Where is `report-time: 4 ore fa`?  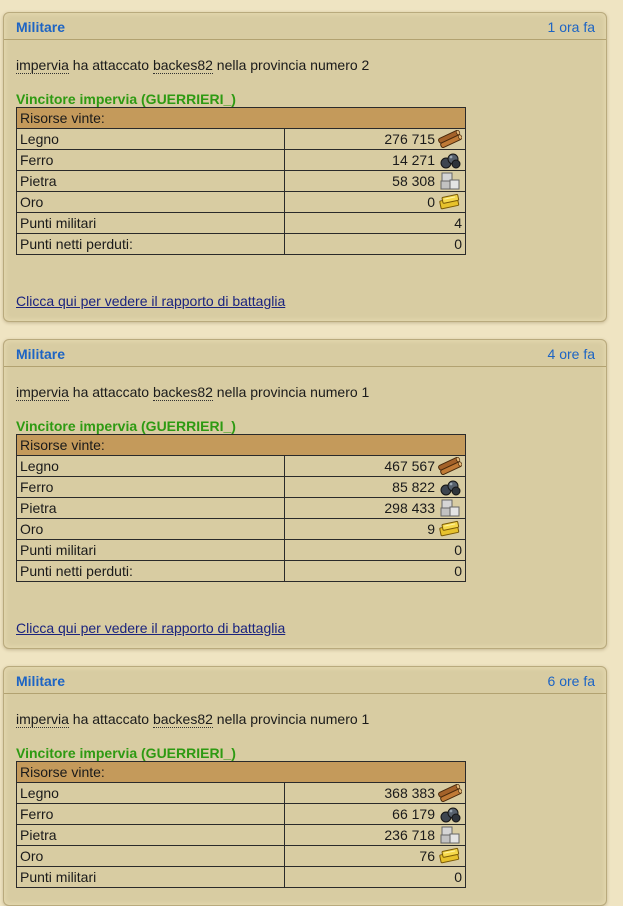 report-time: 4 ore fa is located at coordinates (571, 354).